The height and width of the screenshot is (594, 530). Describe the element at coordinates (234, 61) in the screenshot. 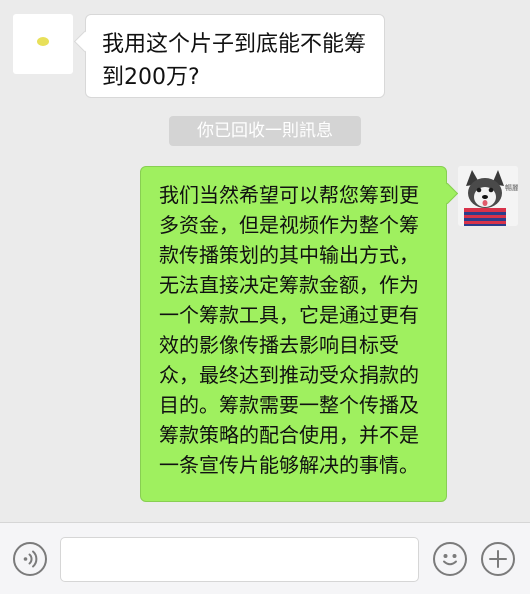

I see `incoming-message-text: 我用这个片子到底能不能筹到200万?` at that location.